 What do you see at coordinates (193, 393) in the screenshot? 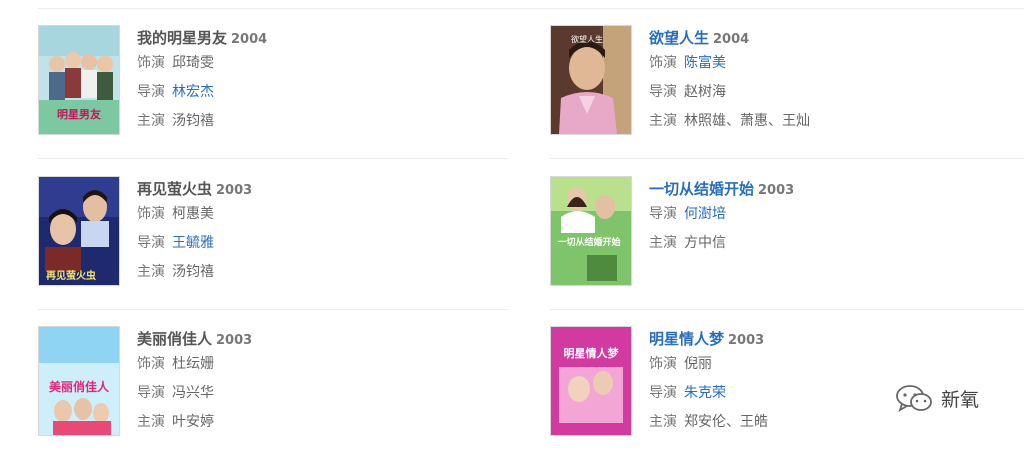
I see `director-value: 冯兴华` at bounding box center [193, 393].